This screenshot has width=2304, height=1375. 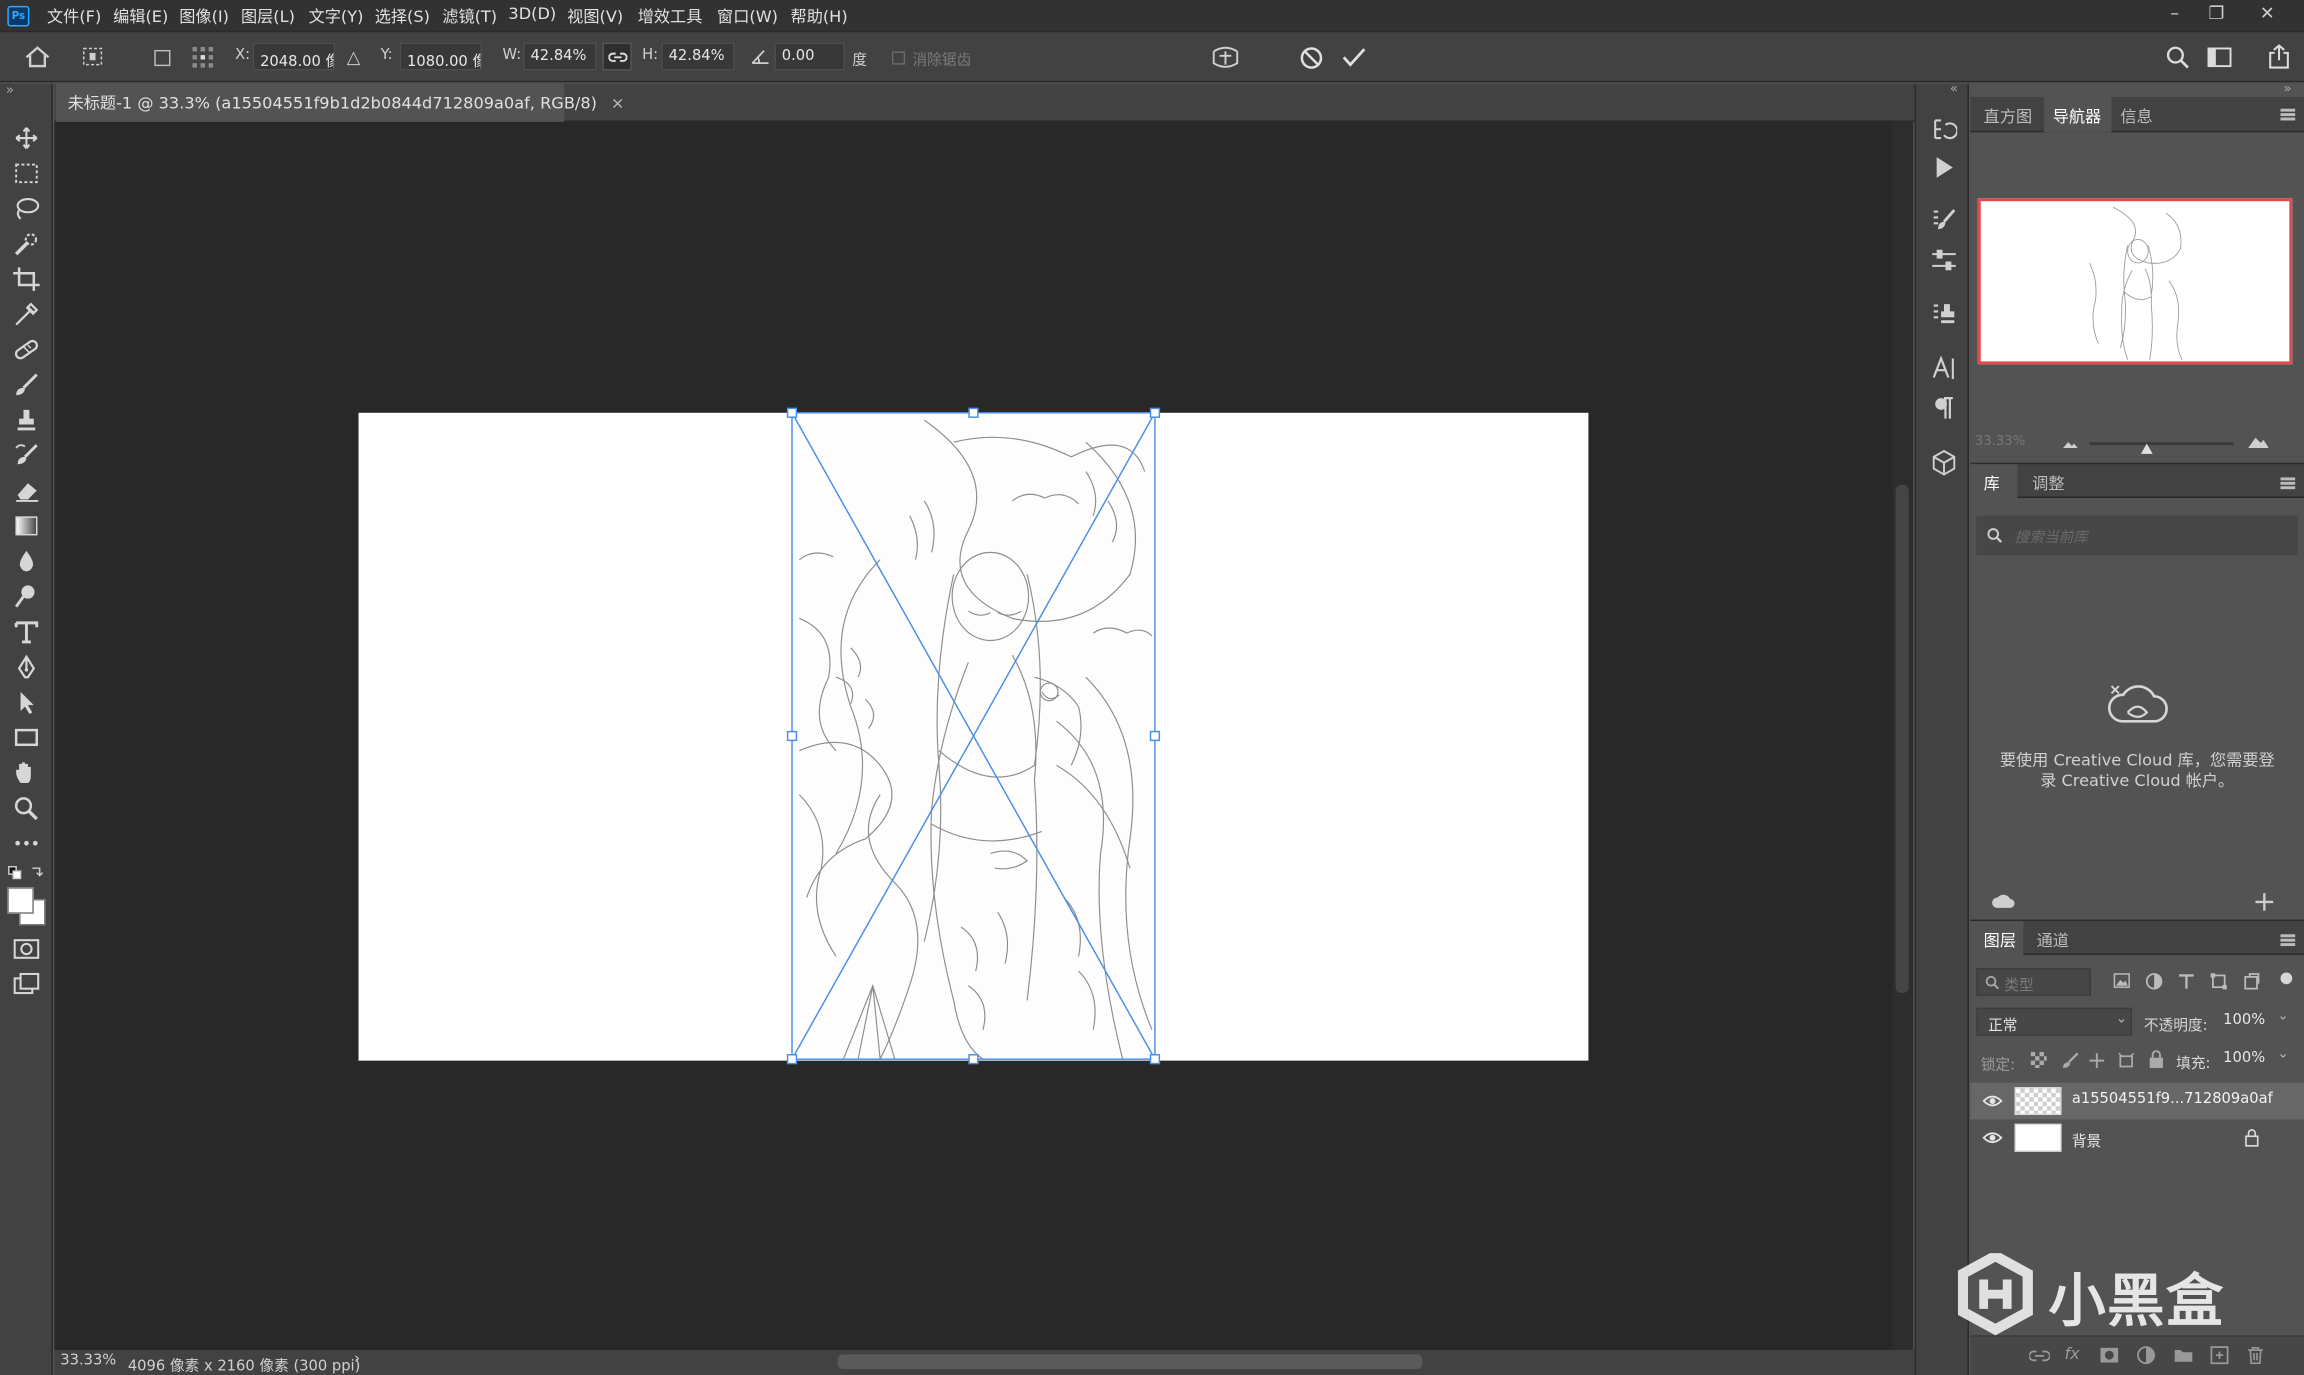 What do you see at coordinates (2286, 978) in the screenshot?
I see `filter-toggle-icon` at bounding box center [2286, 978].